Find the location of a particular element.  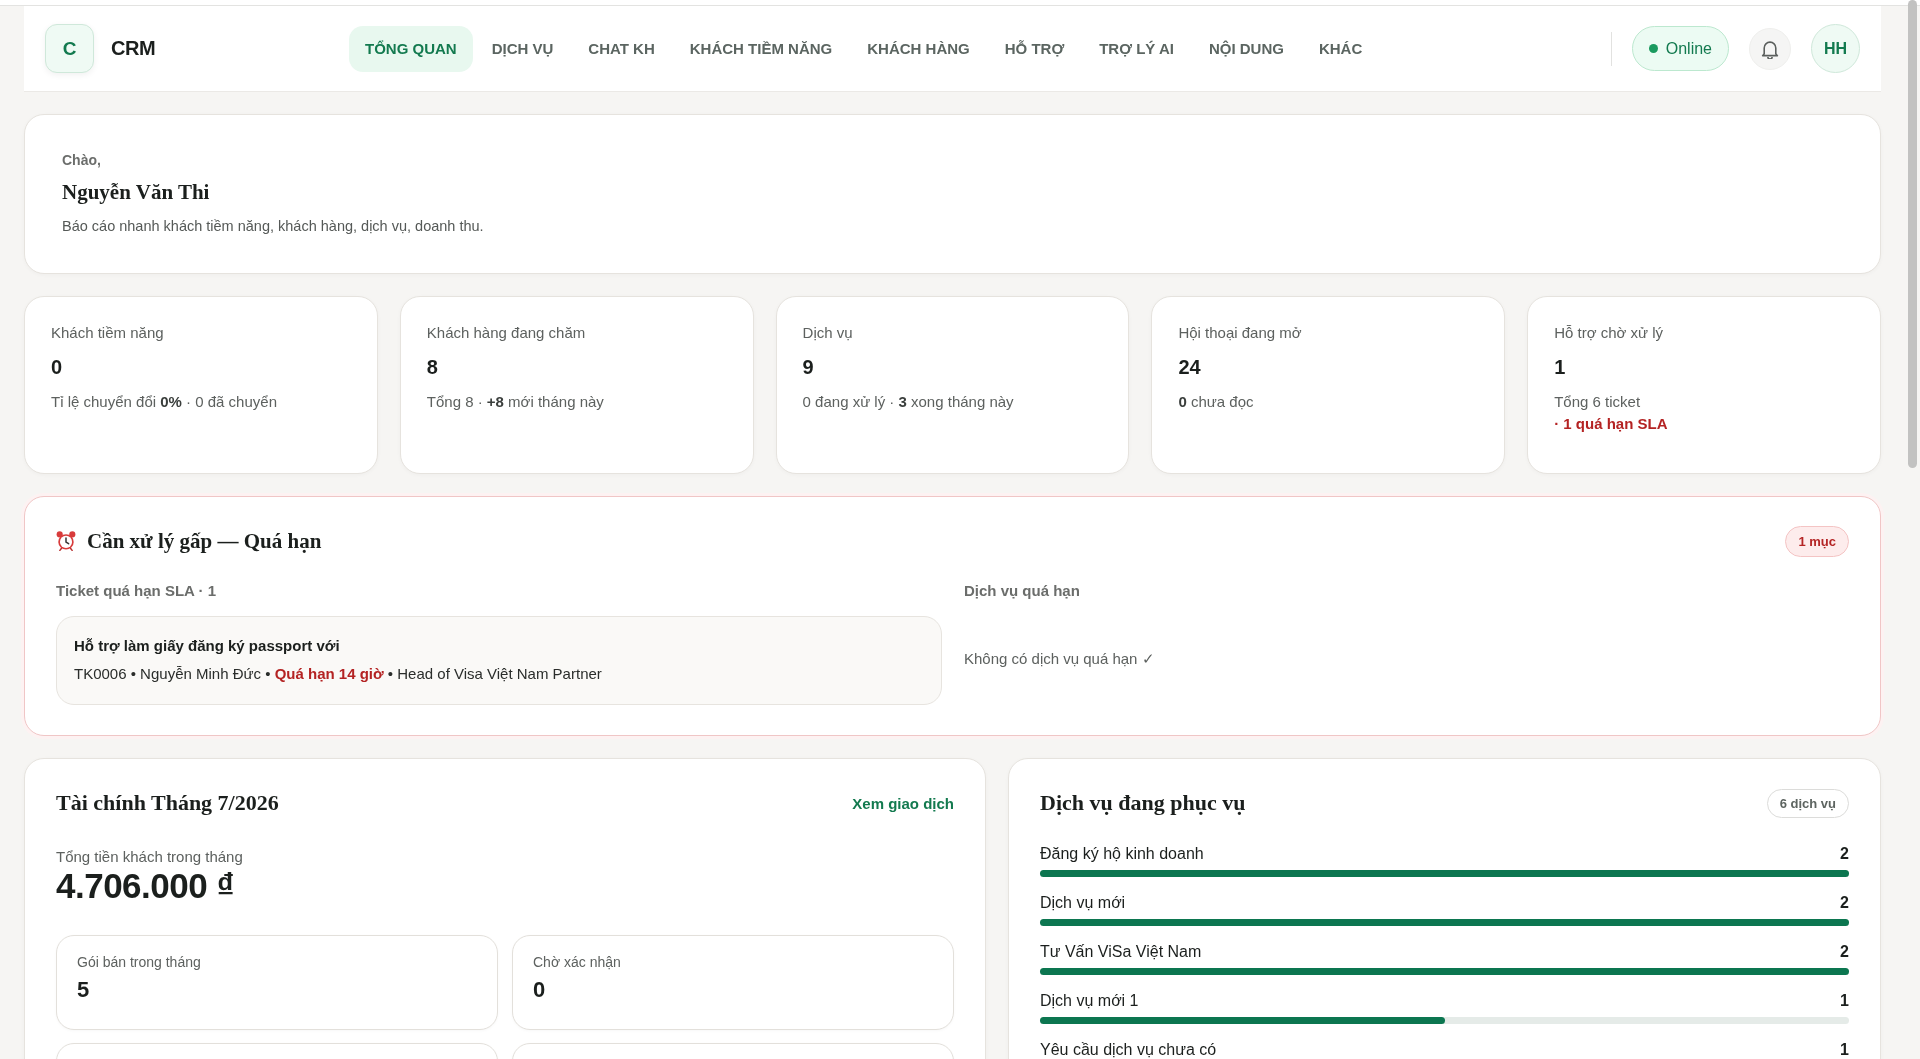

service-name: Tư Vấn ViSa Việt Nam is located at coordinates (1121, 952).